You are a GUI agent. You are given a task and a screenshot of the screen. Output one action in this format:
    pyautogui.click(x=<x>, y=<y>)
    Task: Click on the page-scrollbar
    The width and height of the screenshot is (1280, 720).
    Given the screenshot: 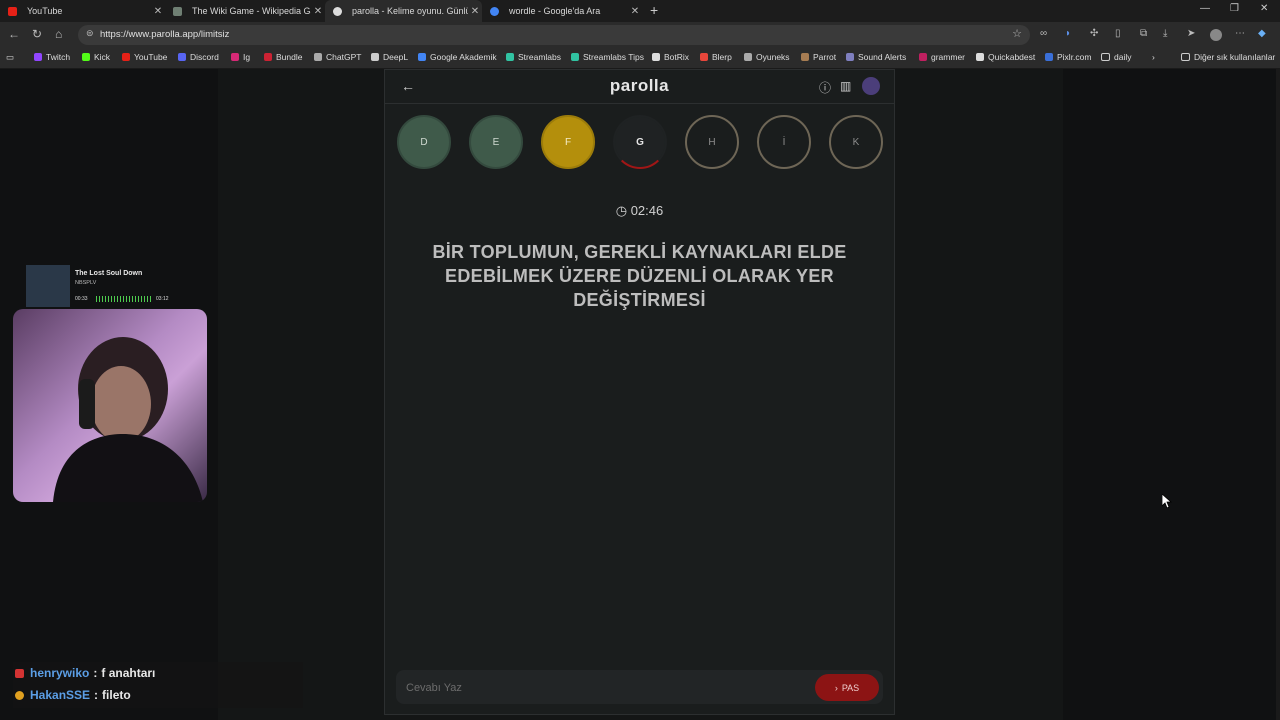 What is the action you would take?
    pyautogui.click(x=1278, y=394)
    